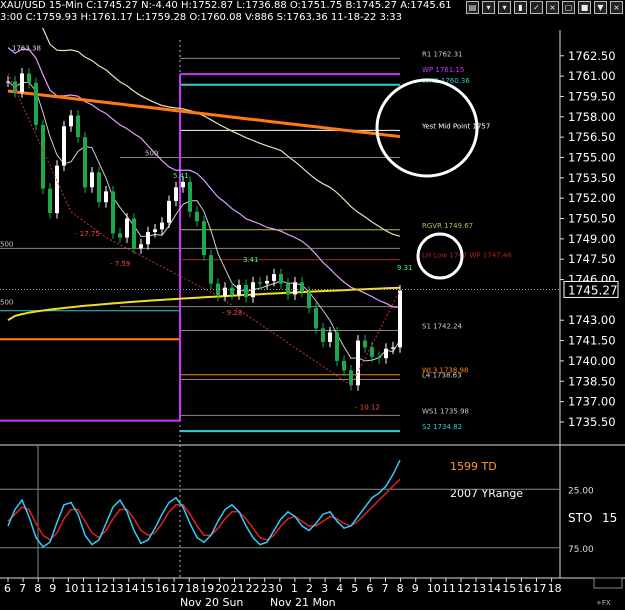  What do you see at coordinates (552, 7) in the screenshot?
I see `close-icon: ×` at bounding box center [552, 7].